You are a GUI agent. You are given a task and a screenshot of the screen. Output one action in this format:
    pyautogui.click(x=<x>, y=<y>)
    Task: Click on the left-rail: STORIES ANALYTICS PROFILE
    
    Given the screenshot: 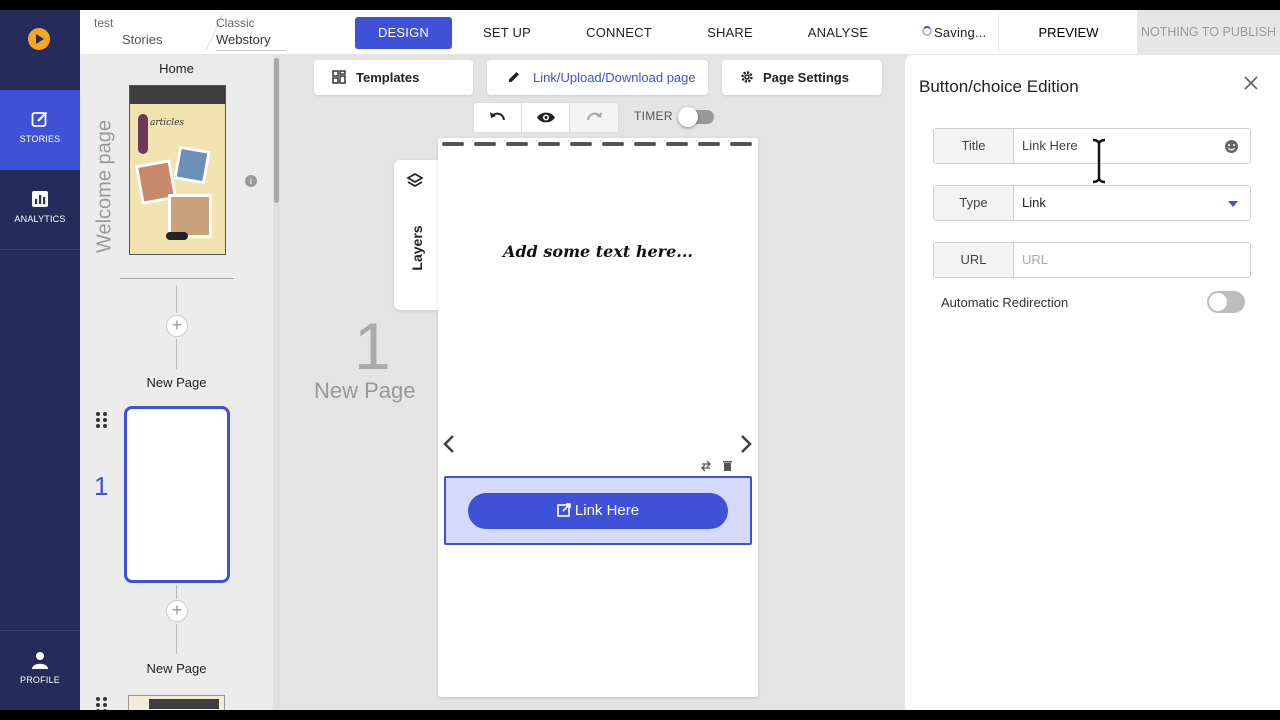 What is the action you would take?
    pyautogui.click(x=40, y=360)
    